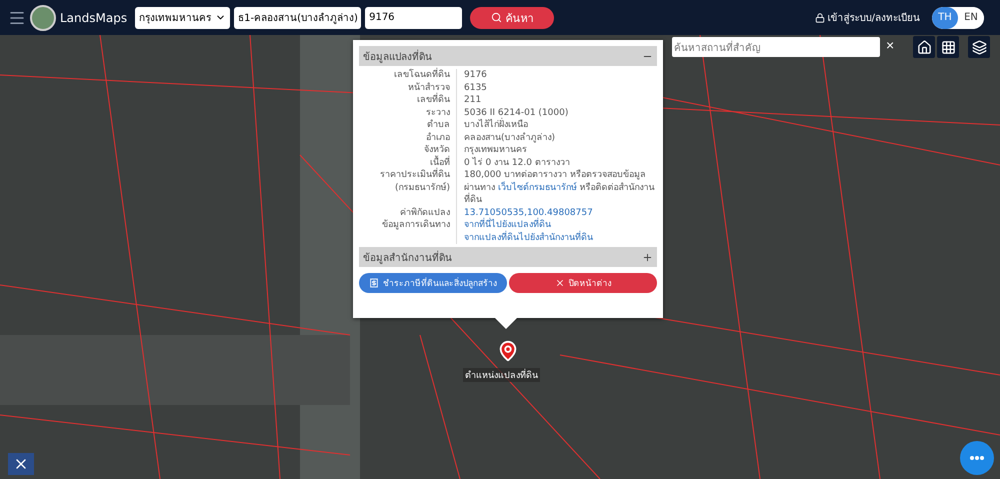 This screenshot has width=1000, height=479. Describe the element at coordinates (475, 75) in the screenshot. I see `field-value: 9176` at that location.